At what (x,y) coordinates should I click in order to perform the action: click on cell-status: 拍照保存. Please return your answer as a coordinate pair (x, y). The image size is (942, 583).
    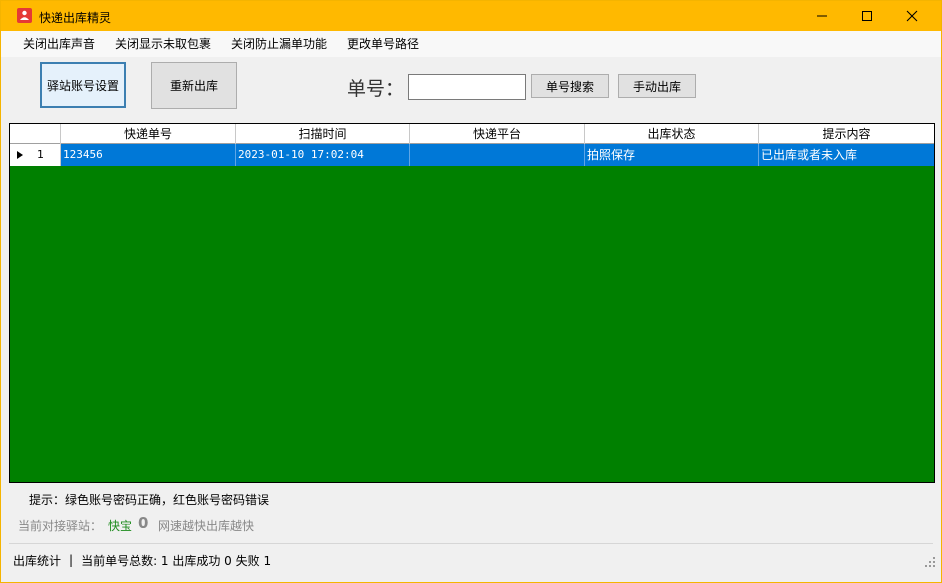
    Looking at the image, I should click on (672, 155).